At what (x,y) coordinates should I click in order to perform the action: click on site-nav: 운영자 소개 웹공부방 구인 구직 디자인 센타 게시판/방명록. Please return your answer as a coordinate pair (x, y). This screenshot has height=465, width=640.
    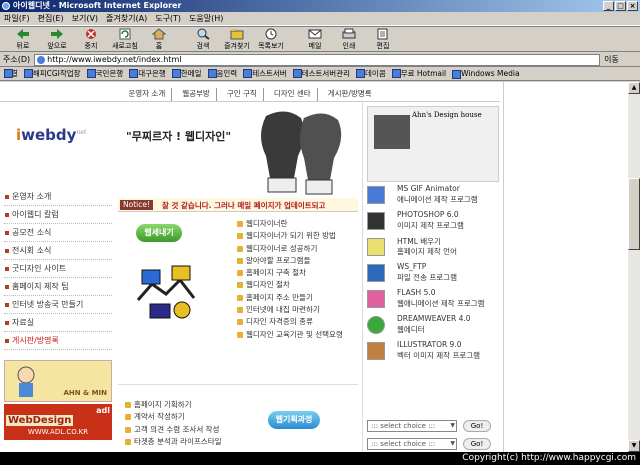
    Looking at the image, I should click on (250, 95).